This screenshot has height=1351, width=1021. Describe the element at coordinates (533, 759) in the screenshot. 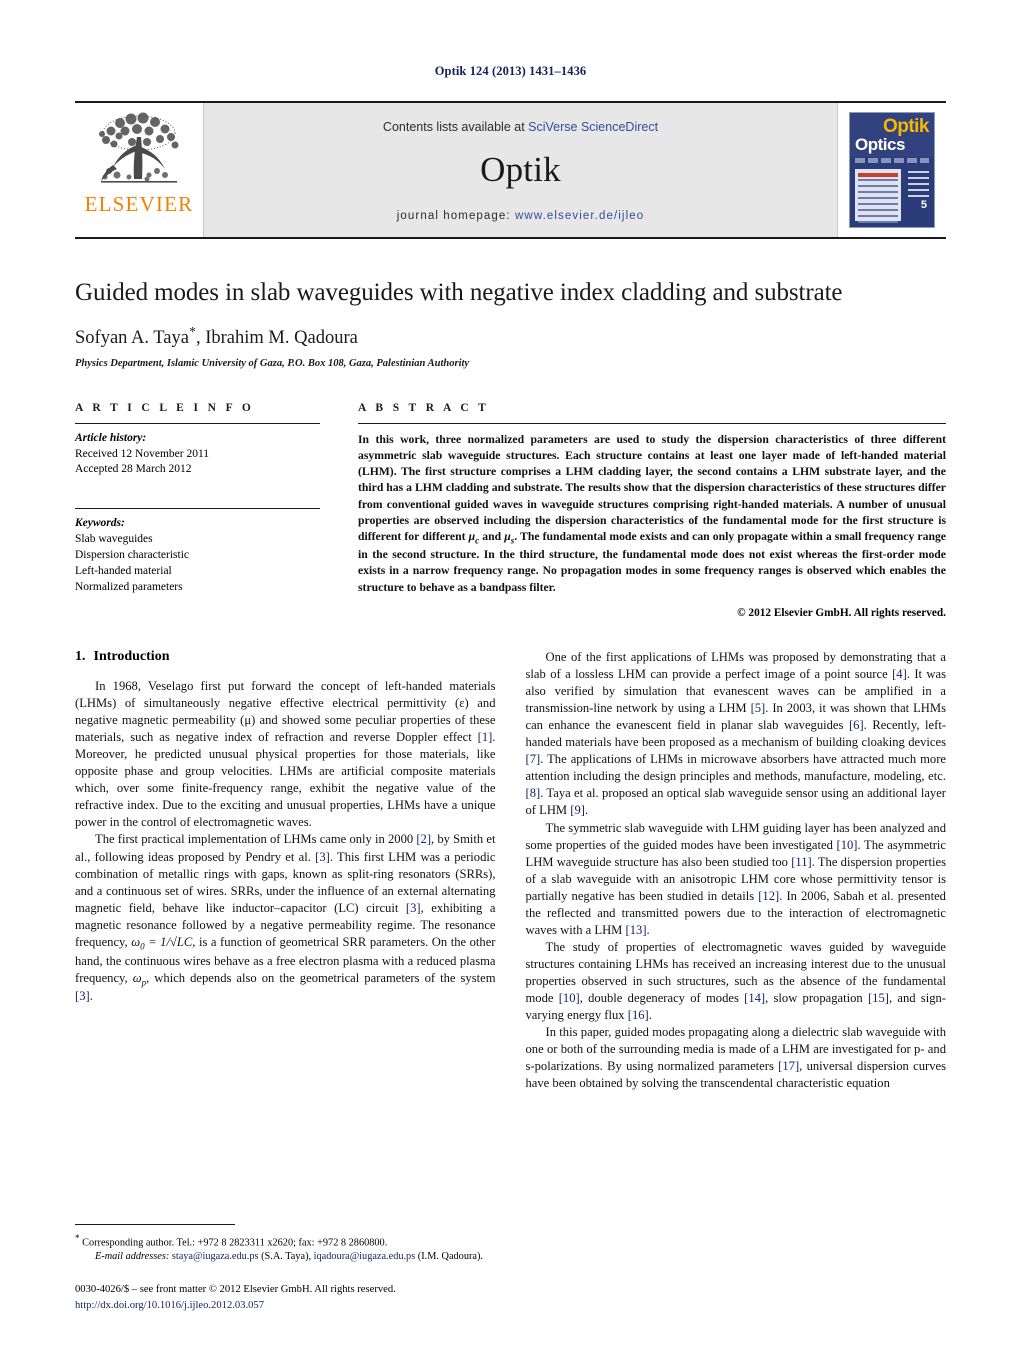

I see `citation-ref: [7]` at that location.